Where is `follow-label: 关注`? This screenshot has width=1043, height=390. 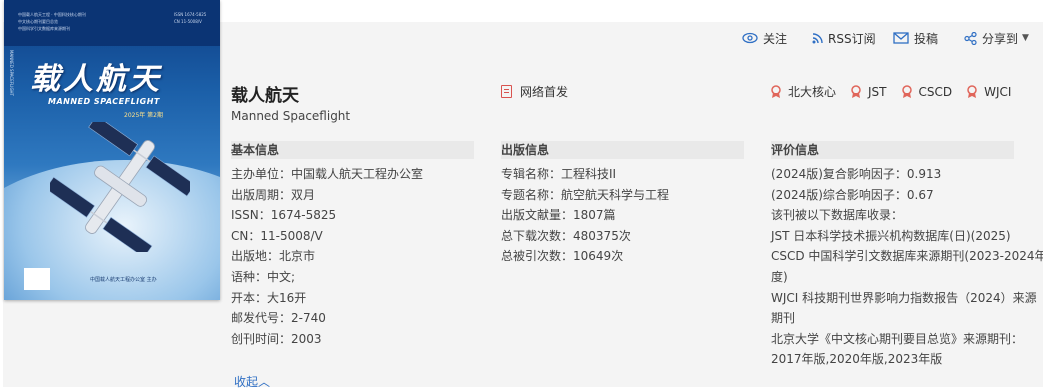 follow-label: 关注 is located at coordinates (775, 38).